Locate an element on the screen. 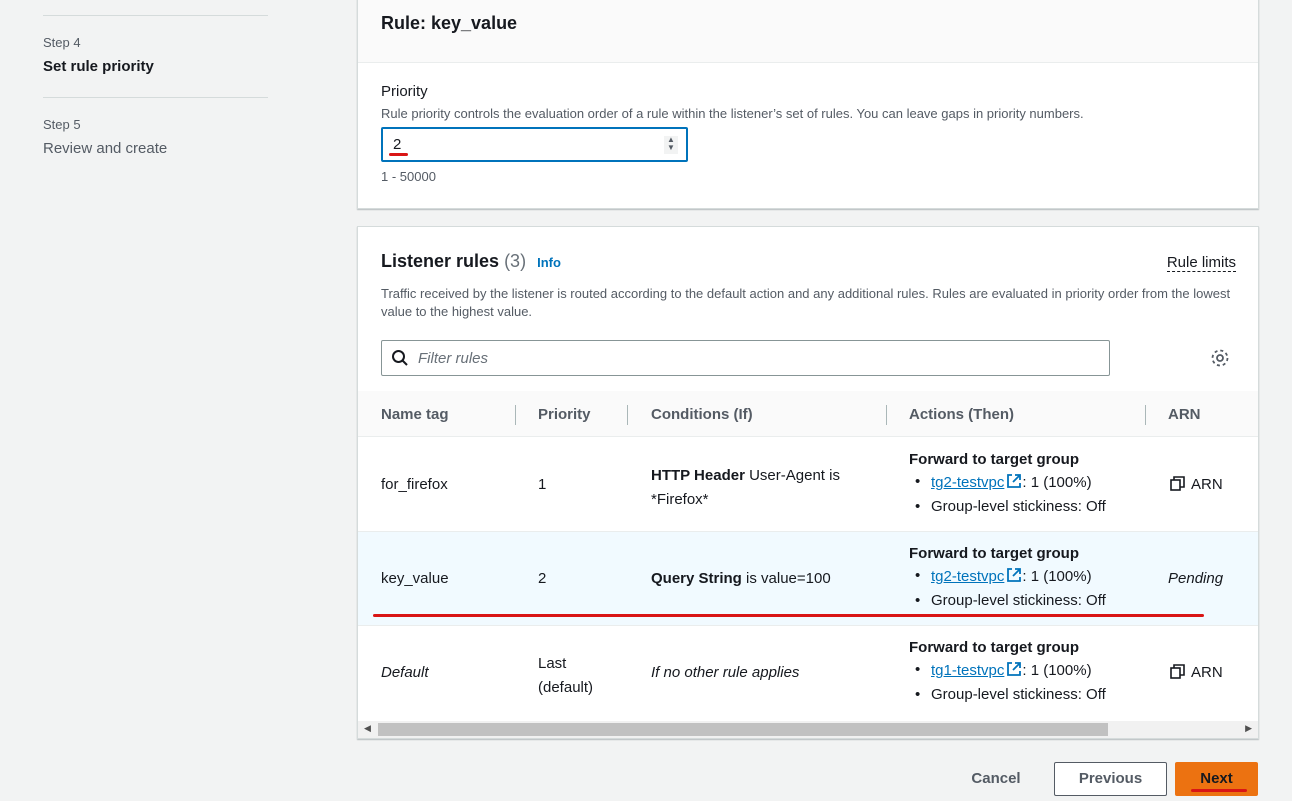  priority-cell: 2 is located at coordinates (542, 578).